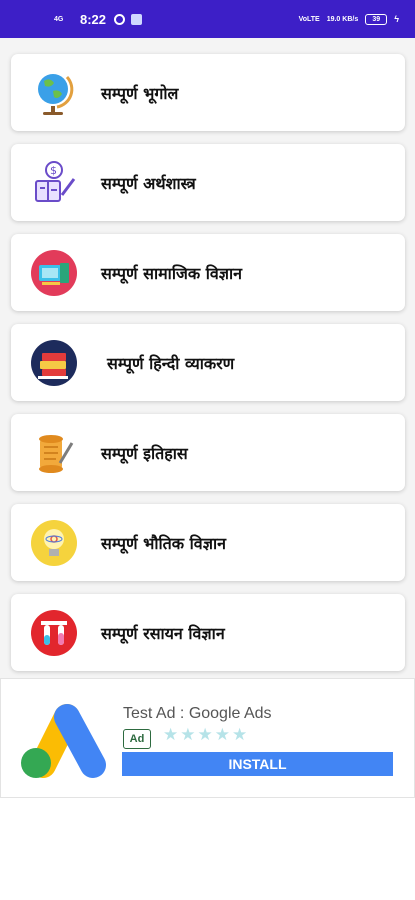 This screenshot has width=415, height=900. Describe the element at coordinates (59, 19) in the screenshot. I see `network-indicator: 4G` at that location.